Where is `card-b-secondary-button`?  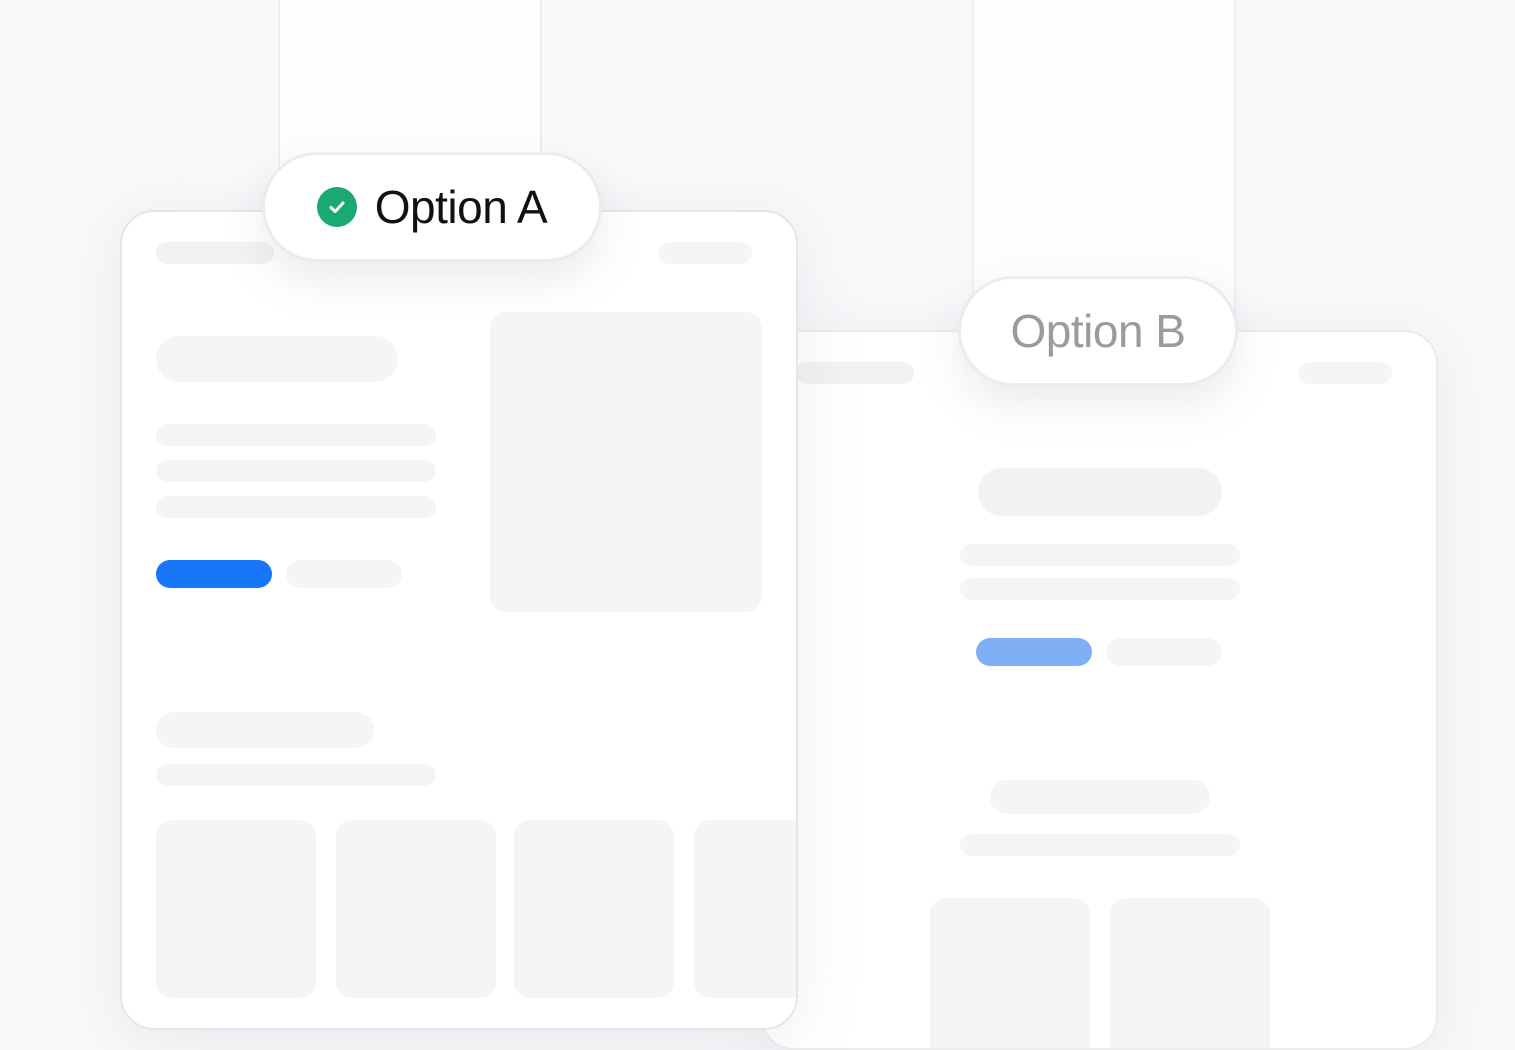 card-b-secondary-button is located at coordinates (1164, 652).